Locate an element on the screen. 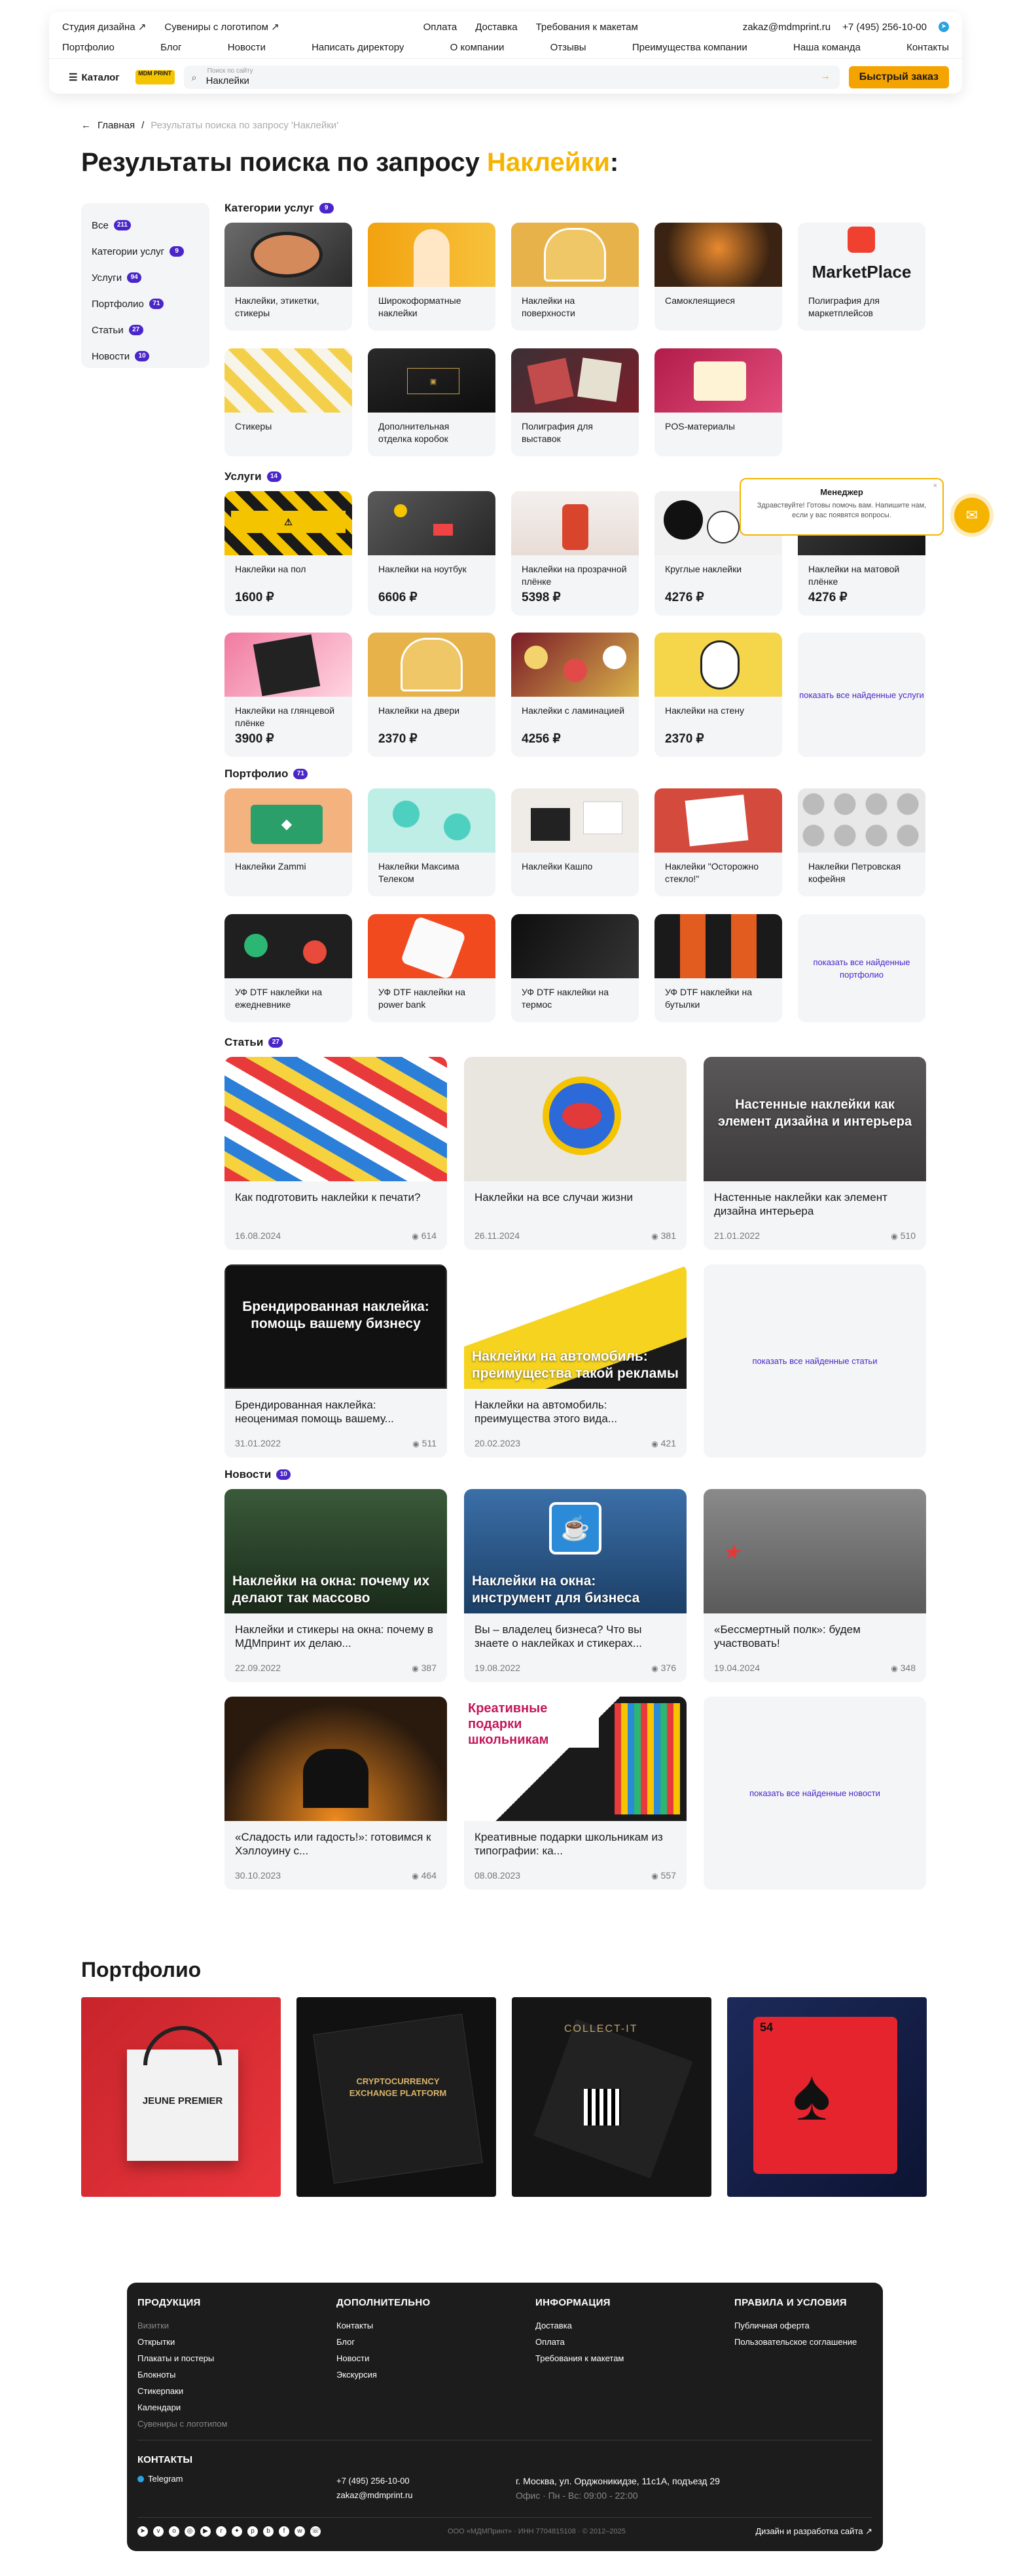 The image size is (1021, 2576). nav-contacts: Контакты is located at coordinates (927, 47).